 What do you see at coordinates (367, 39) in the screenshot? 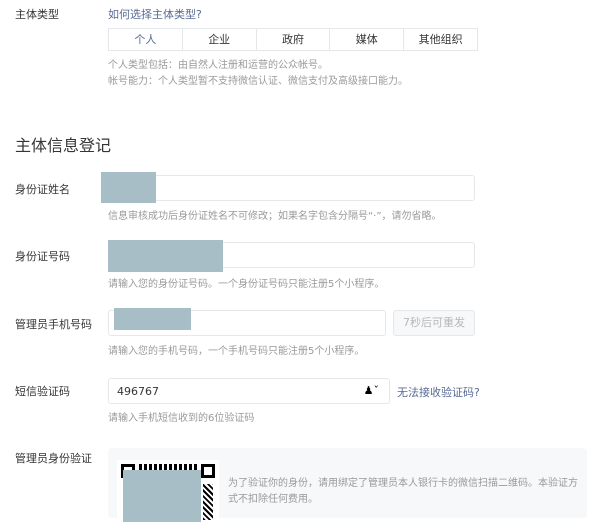
I see `entity-type-media: 媒体` at bounding box center [367, 39].